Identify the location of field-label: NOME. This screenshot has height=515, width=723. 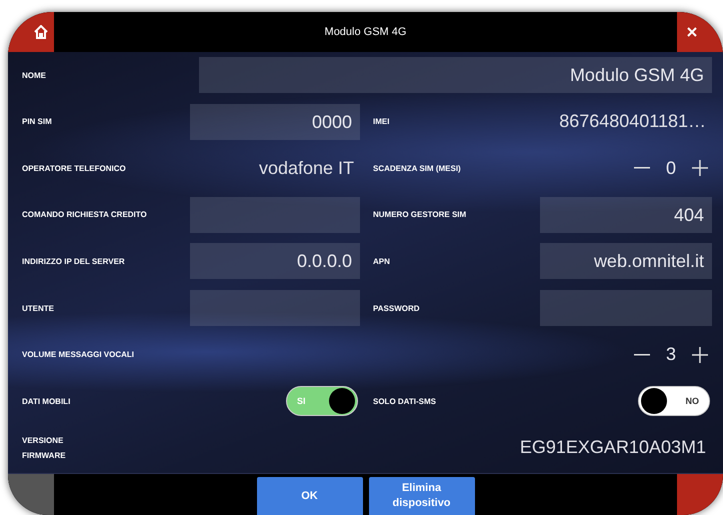
(34, 76).